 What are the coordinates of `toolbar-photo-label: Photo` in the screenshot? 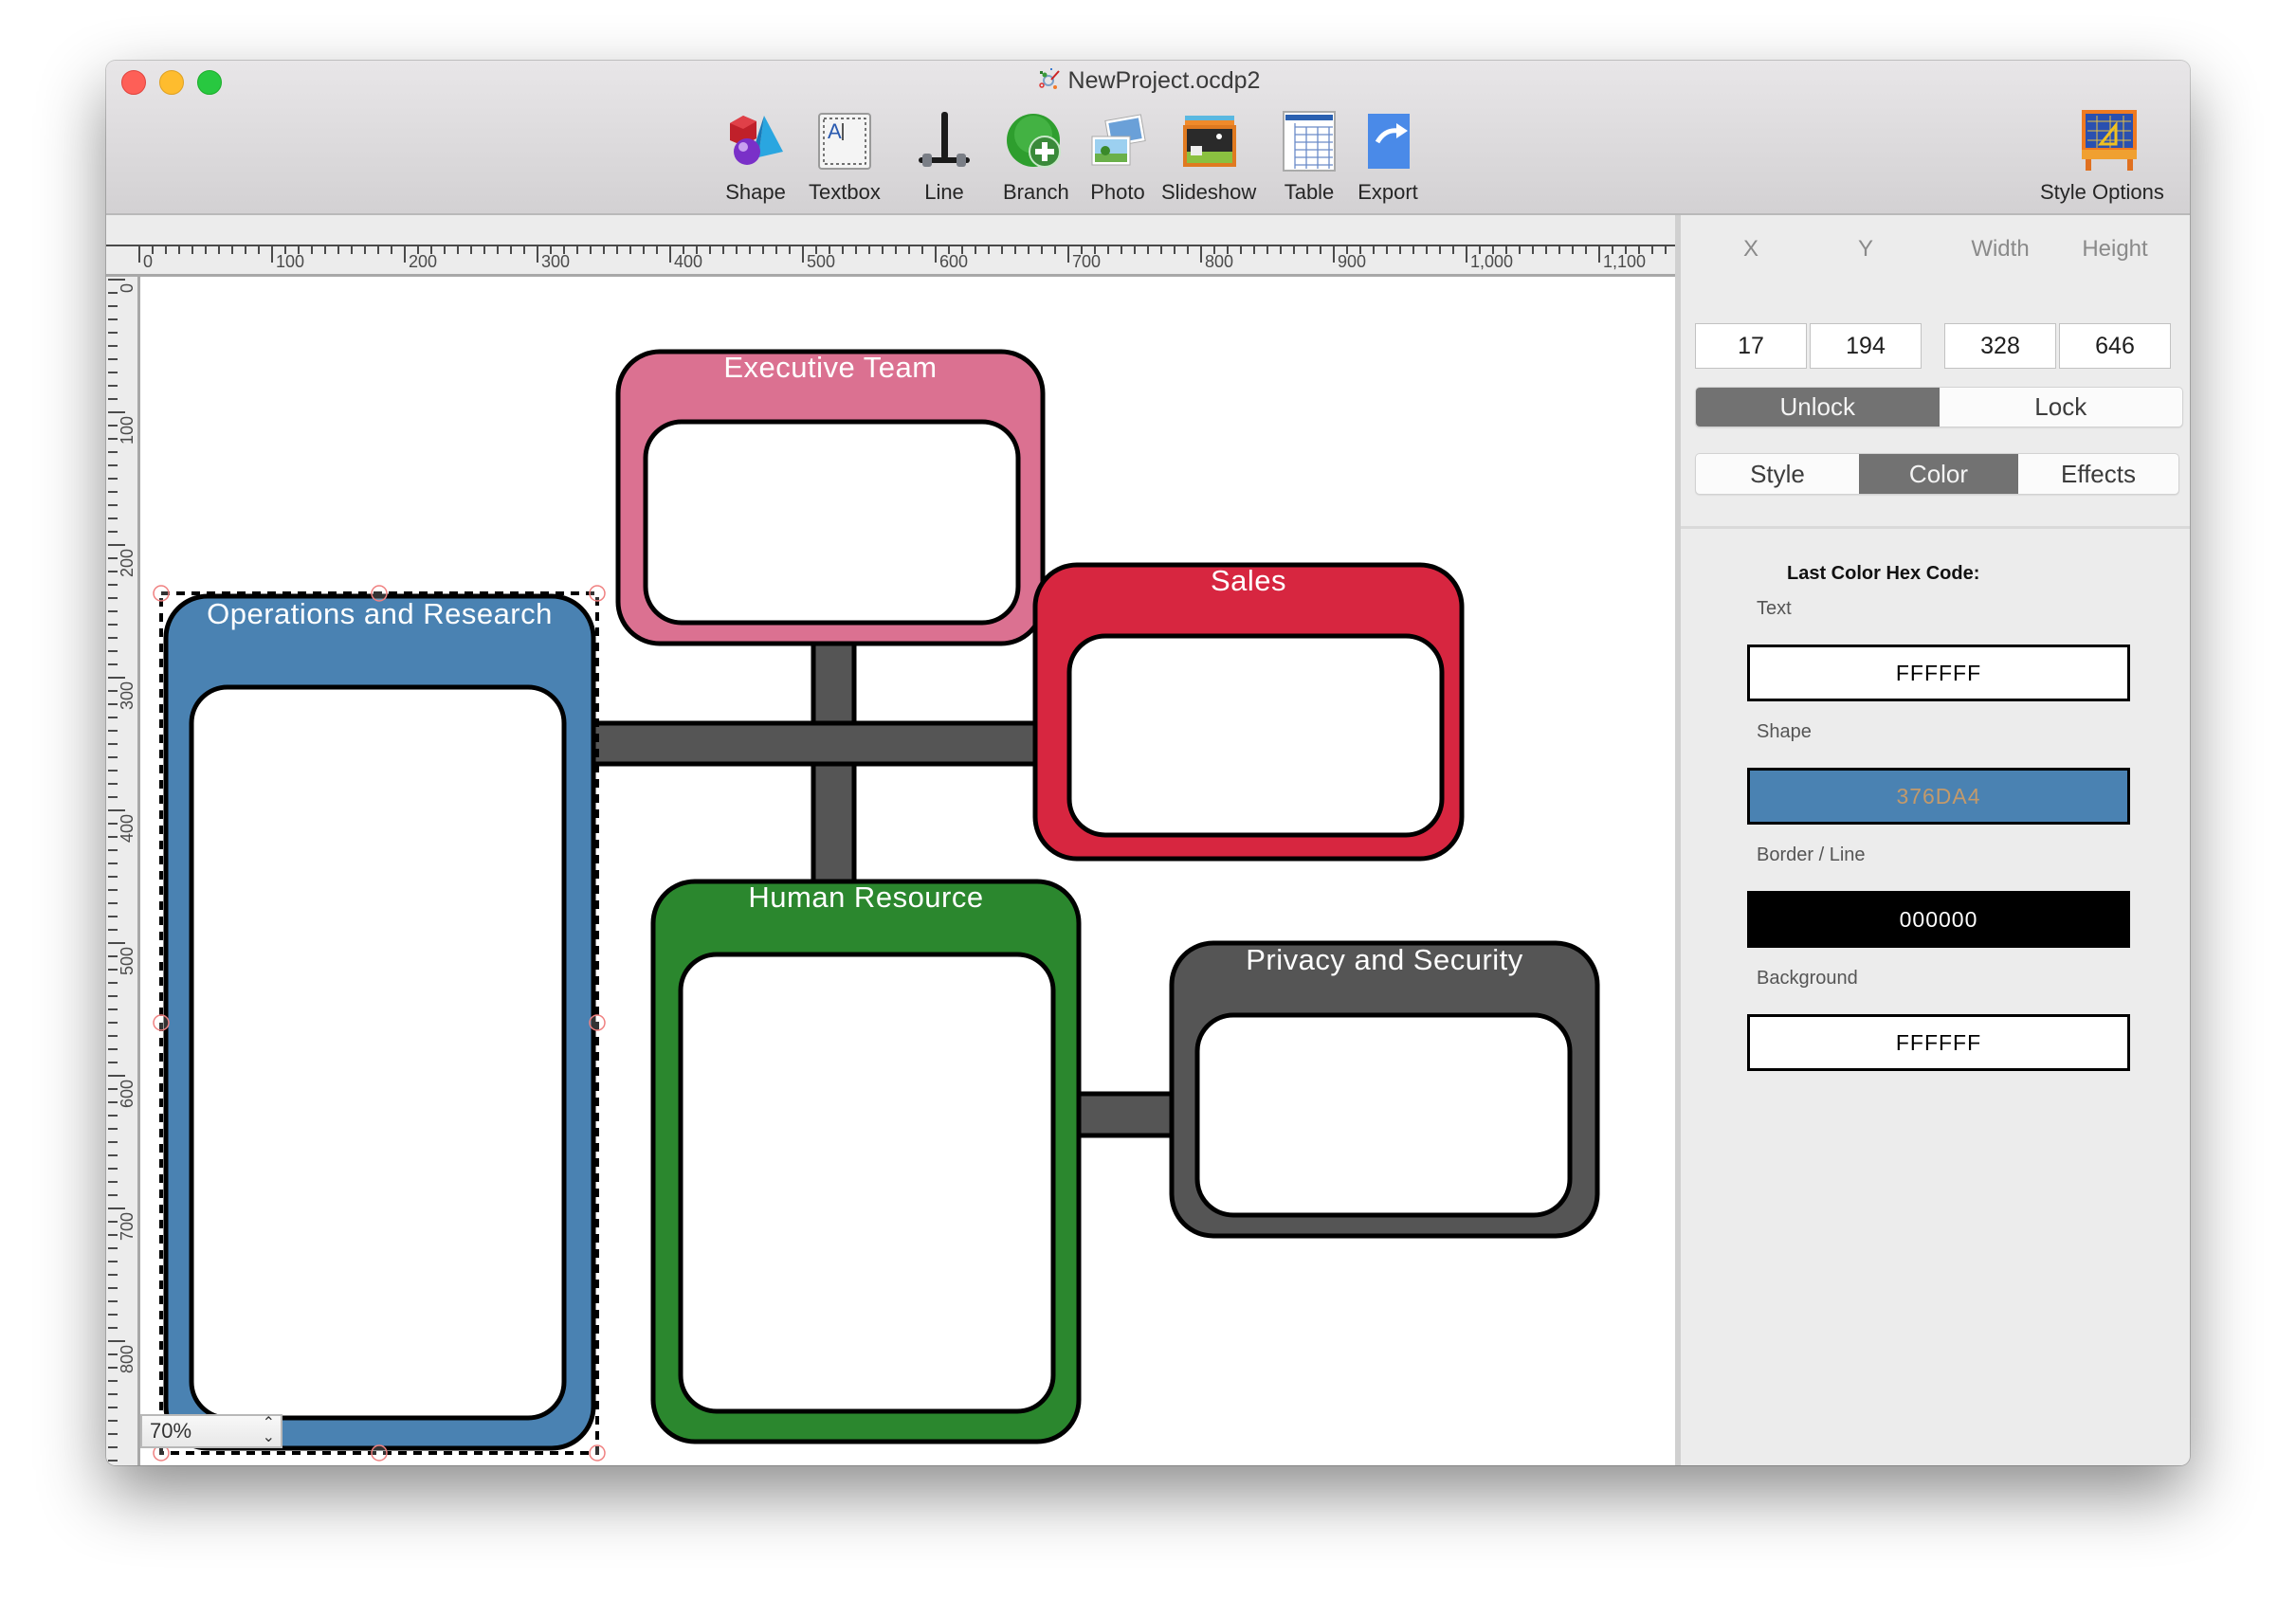 It's located at (1117, 192).